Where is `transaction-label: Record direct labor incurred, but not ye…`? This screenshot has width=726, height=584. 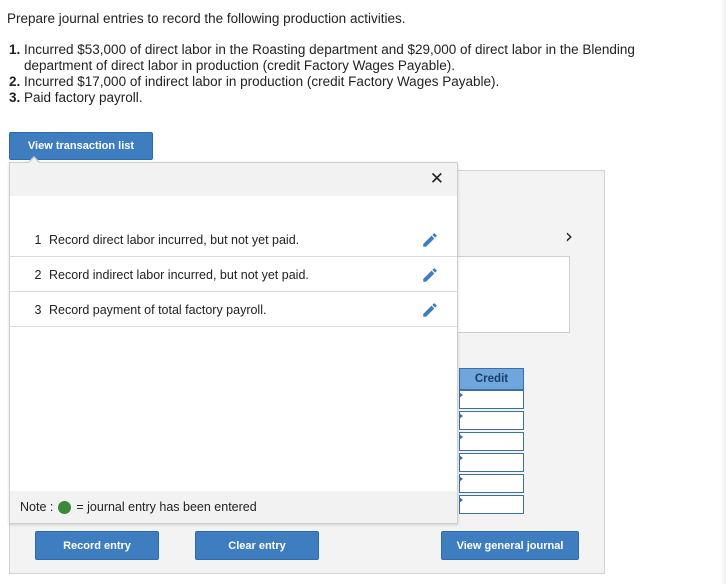
transaction-label: Record direct labor incurred, but not ye… is located at coordinates (174, 239).